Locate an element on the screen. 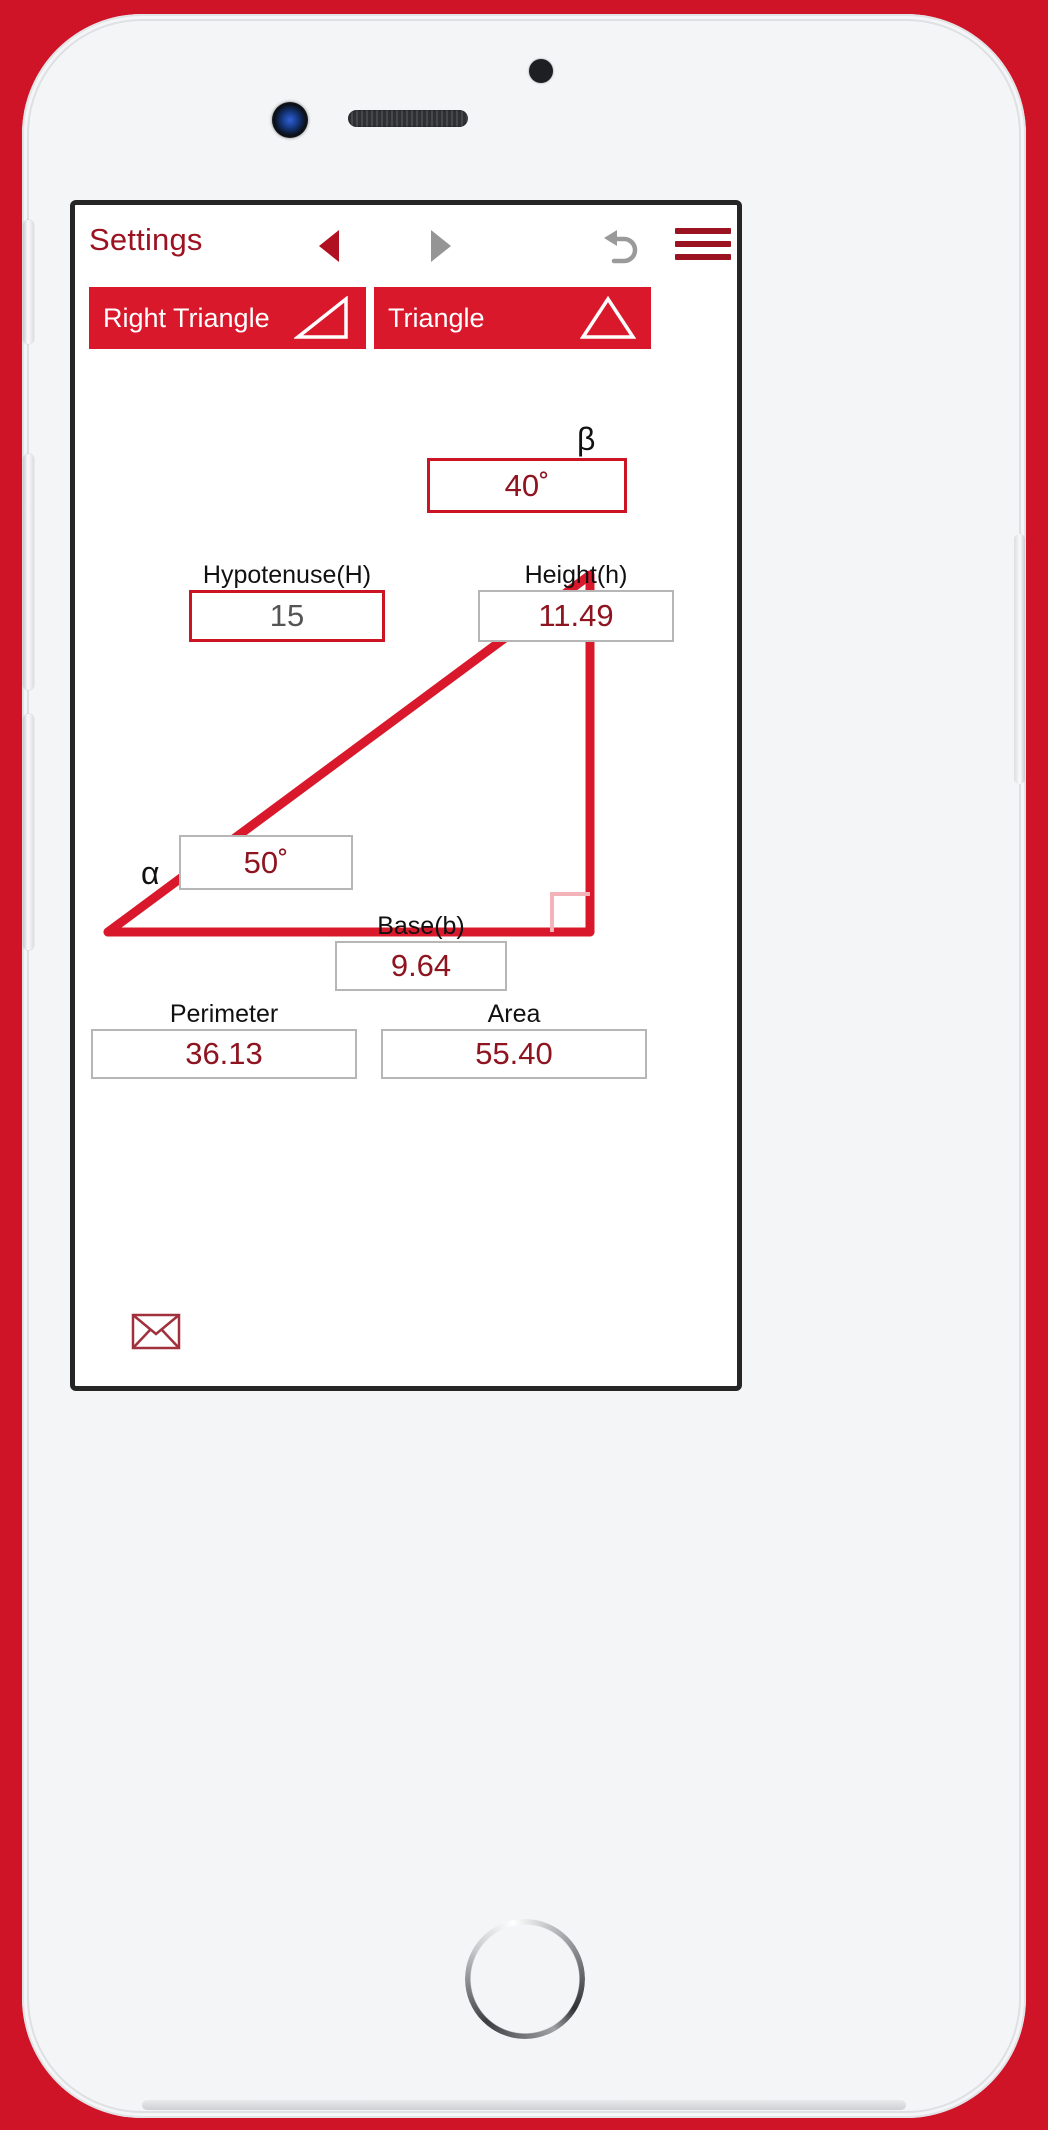  hypotenuse-label: Hypotenuse(H) is located at coordinates (287, 575).